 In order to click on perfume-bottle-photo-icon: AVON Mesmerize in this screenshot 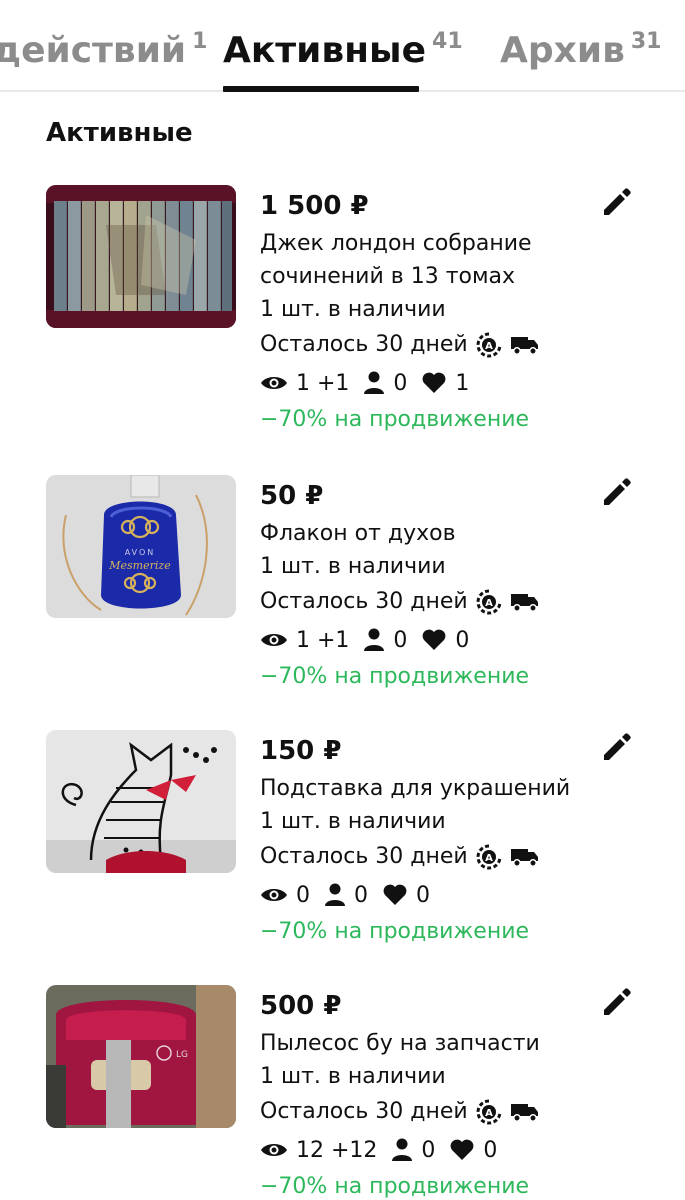, I will do `click(141, 546)`.